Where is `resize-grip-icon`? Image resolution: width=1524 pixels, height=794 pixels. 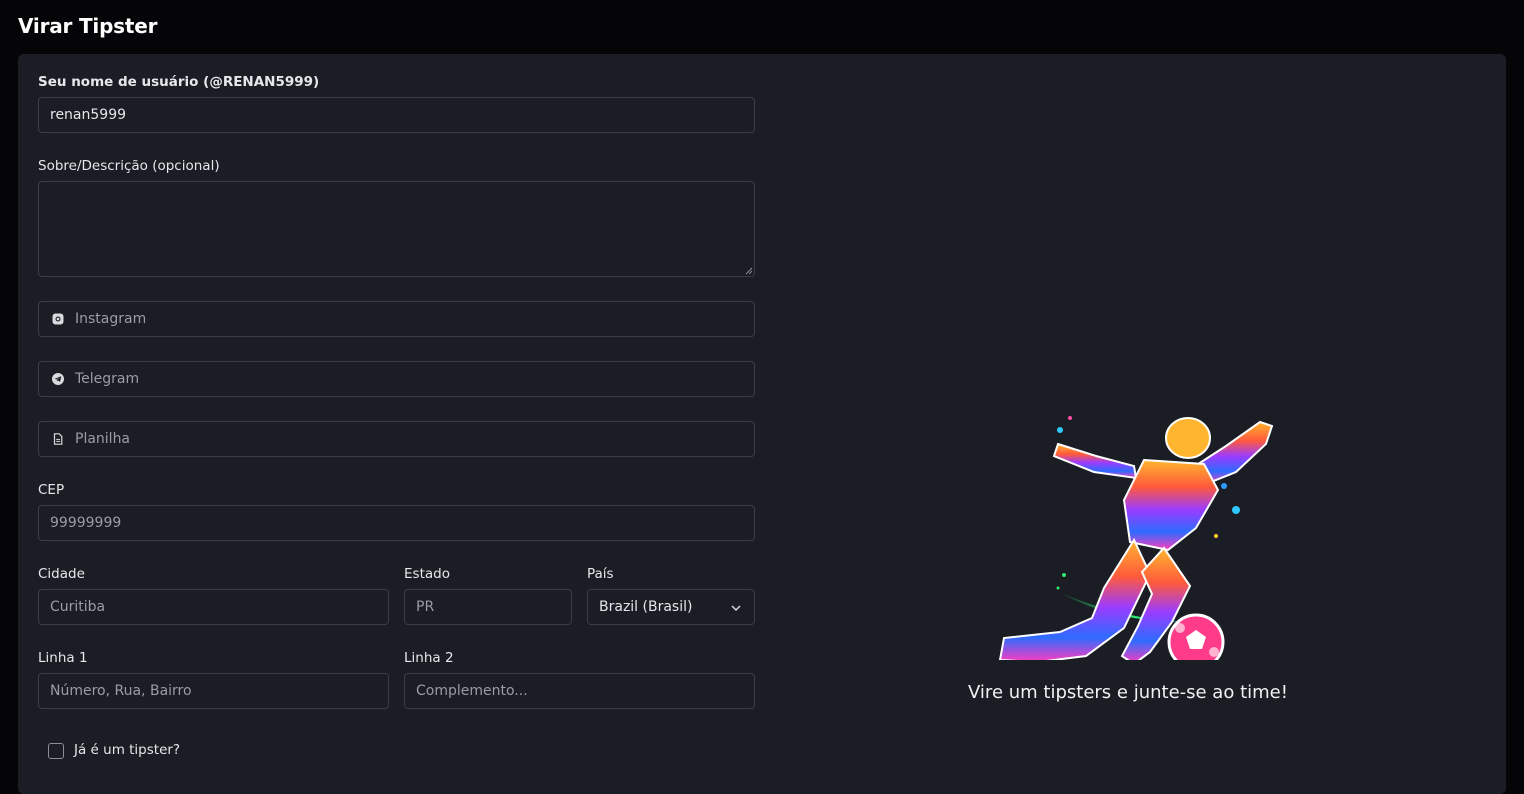 resize-grip-icon is located at coordinates (749, 271).